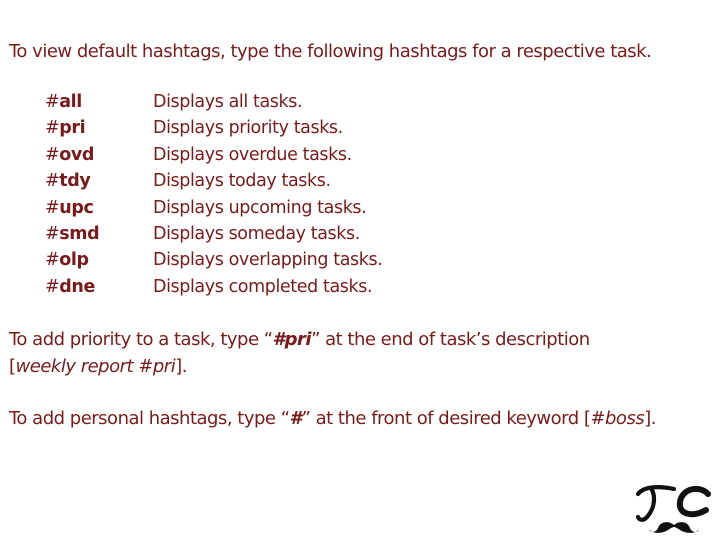  What do you see at coordinates (248, 128) in the screenshot?
I see `hashtag-description: Displays priority tasks.` at bounding box center [248, 128].